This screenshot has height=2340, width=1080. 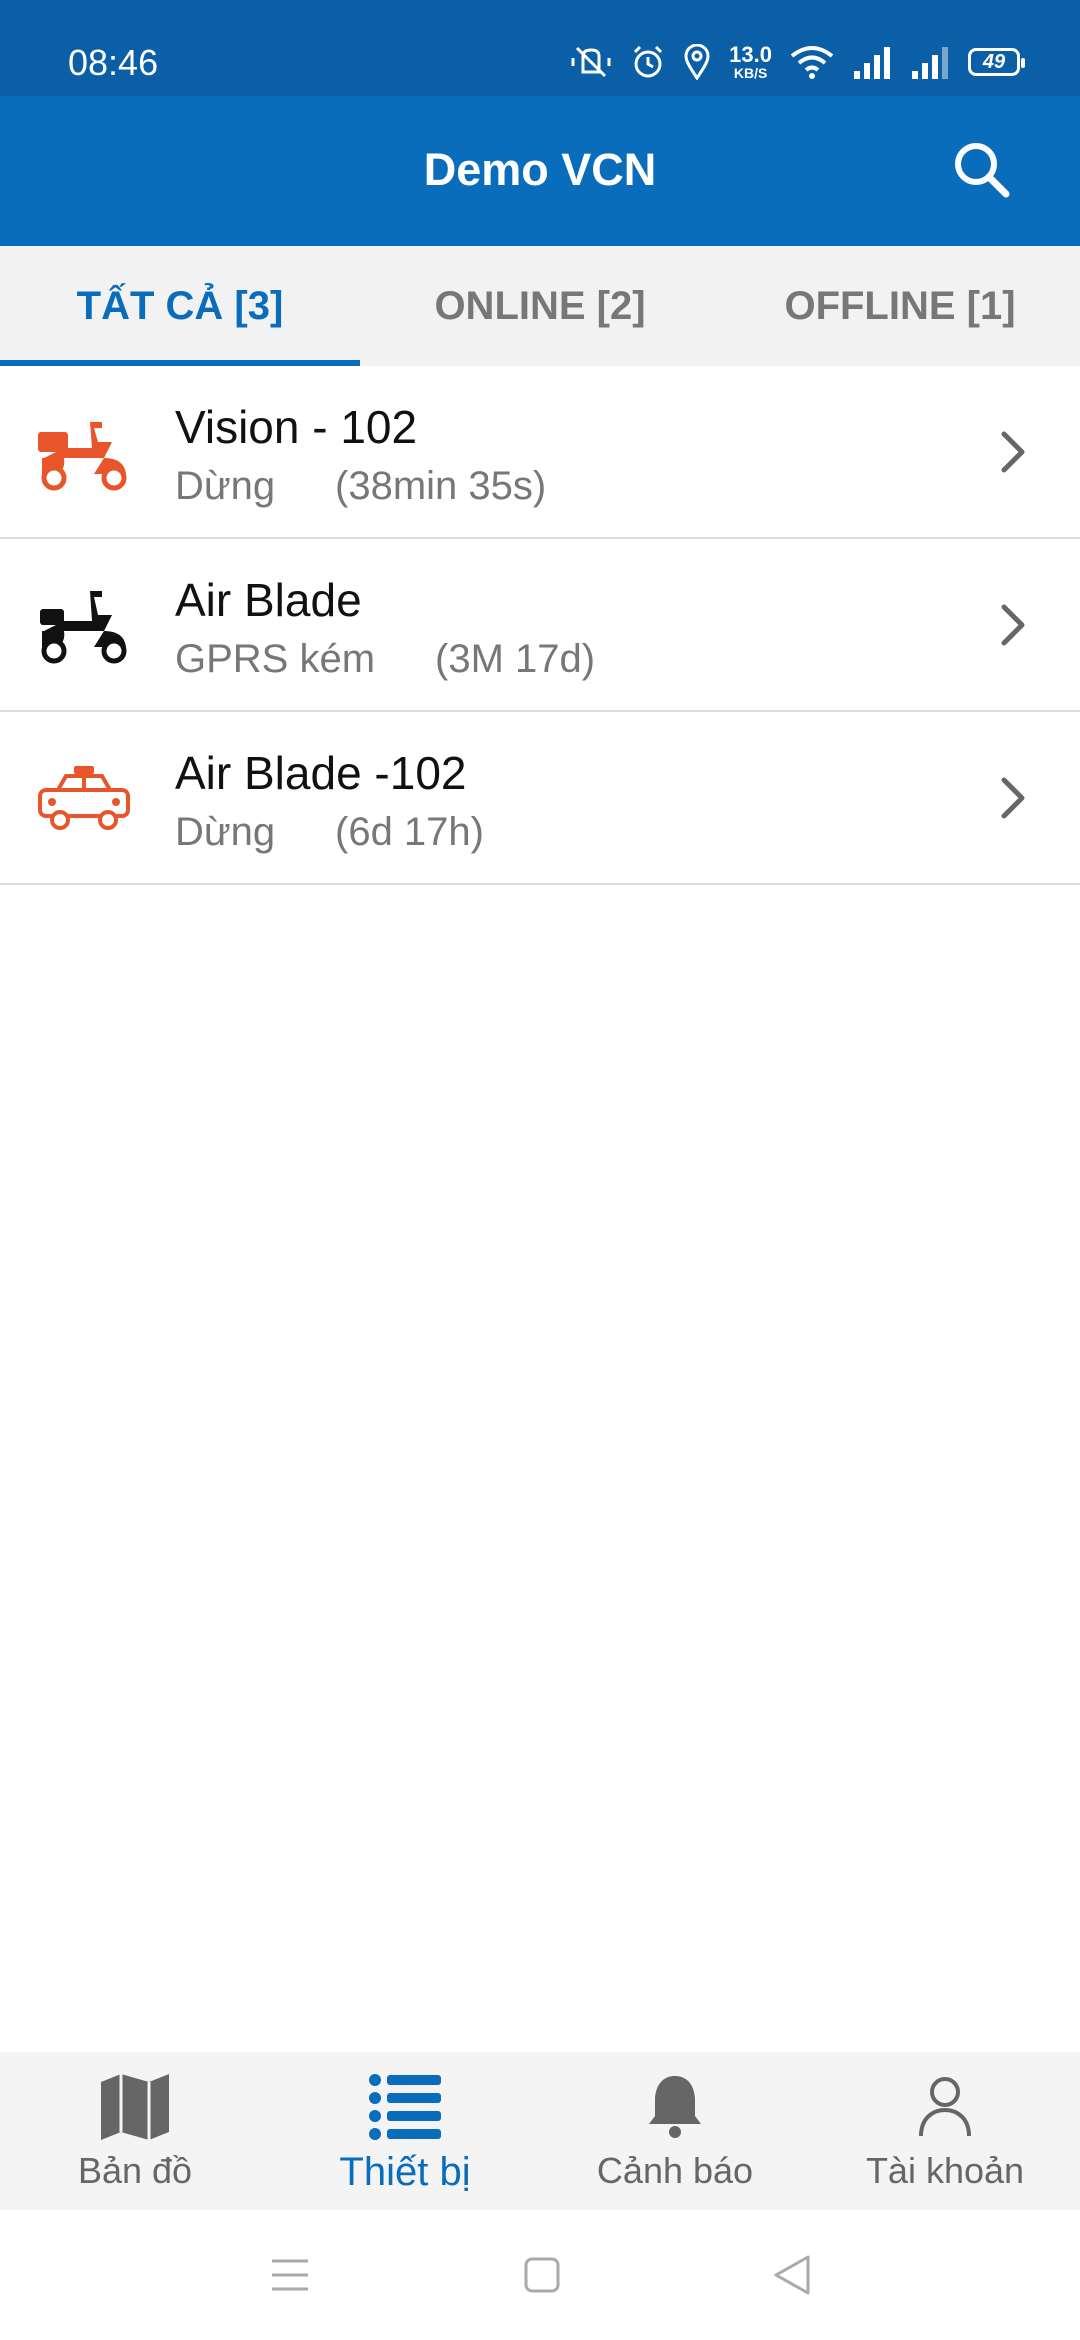 What do you see at coordinates (329, 832) in the screenshot?
I see `device-status: Dừng (6d 17h)` at bounding box center [329, 832].